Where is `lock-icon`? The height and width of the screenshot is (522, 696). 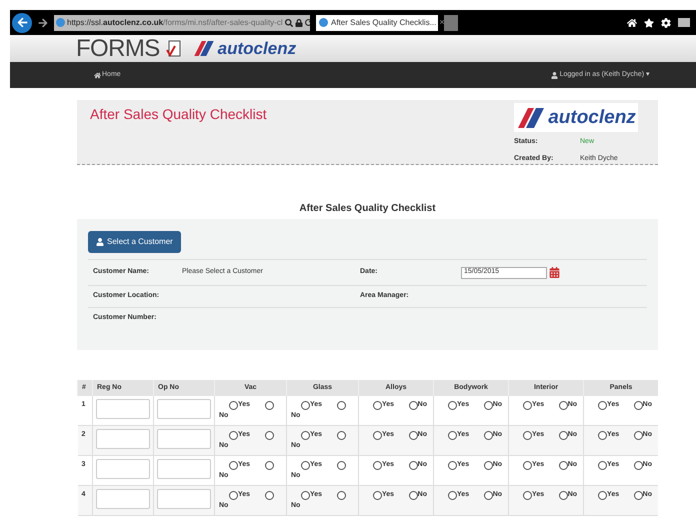 lock-icon is located at coordinates (298, 22).